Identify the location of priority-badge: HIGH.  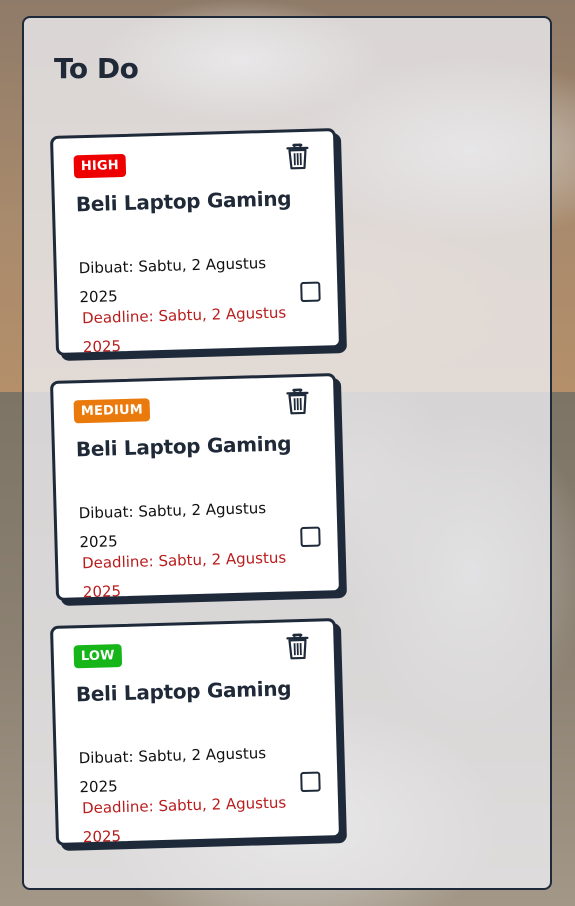
(100, 166).